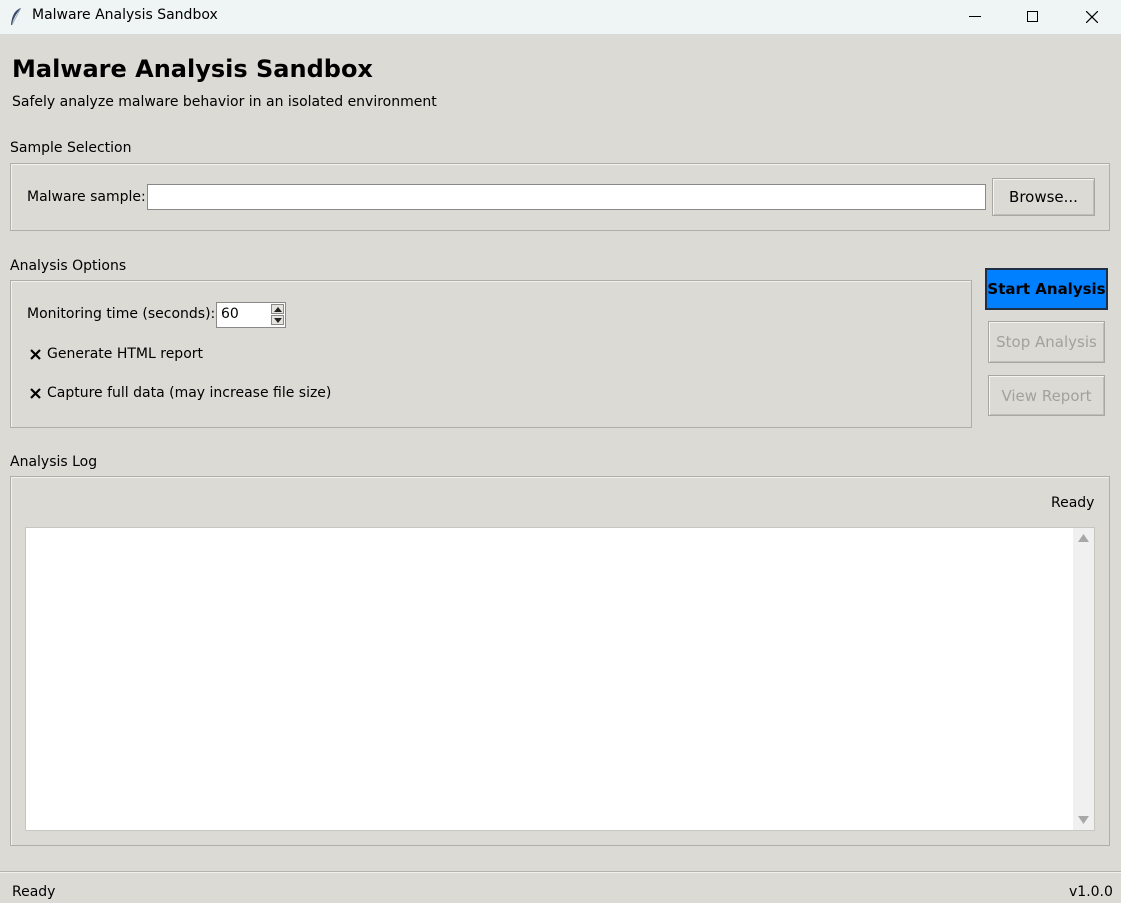 Image resolution: width=1121 pixels, height=903 pixels. What do you see at coordinates (1083, 820) in the screenshot?
I see `scroll-down-icon` at bounding box center [1083, 820].